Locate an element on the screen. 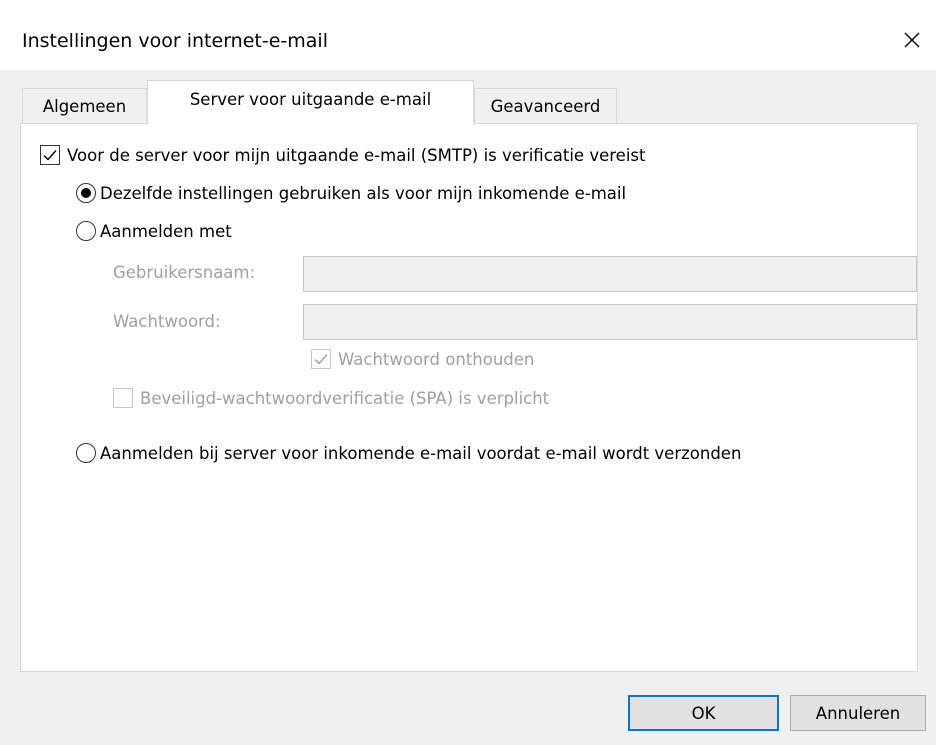  remember-password-label: Wachtwoord onthouden is located at coordinates (436, 359).